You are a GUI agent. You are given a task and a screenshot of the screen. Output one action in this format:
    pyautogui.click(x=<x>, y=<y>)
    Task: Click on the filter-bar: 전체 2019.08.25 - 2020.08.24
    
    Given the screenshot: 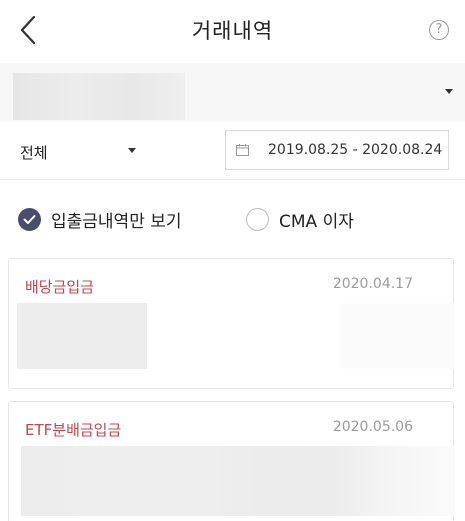 What is the action you would take?
    pyautogui.click(x=232, y=151)
    